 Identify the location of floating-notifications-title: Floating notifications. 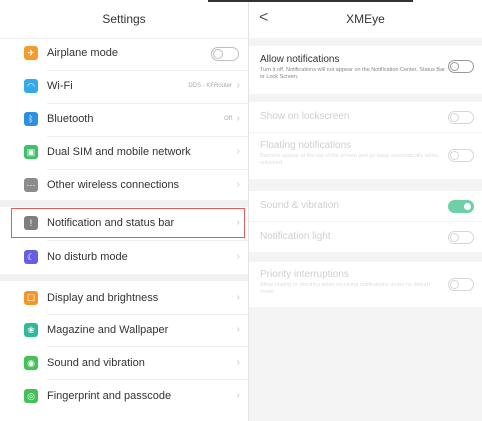
(306, 145).